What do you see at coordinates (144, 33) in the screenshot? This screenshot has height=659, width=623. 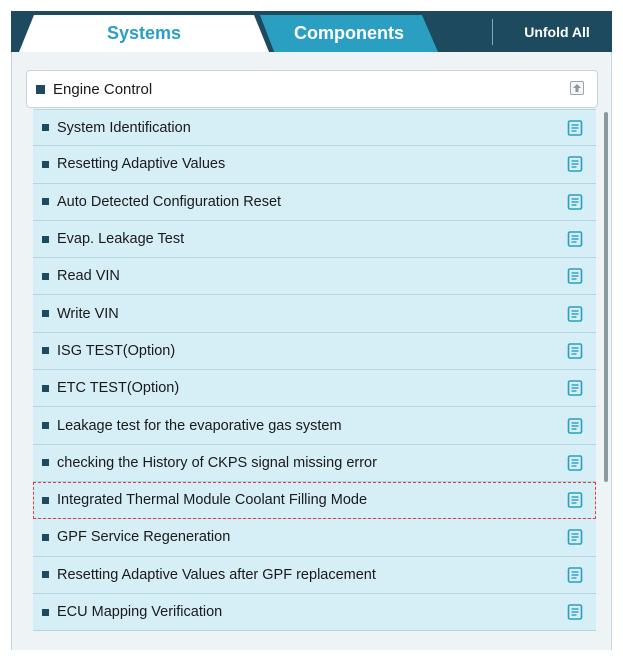 I see `tab-systems: Systems` at bounding box center [144, 33].